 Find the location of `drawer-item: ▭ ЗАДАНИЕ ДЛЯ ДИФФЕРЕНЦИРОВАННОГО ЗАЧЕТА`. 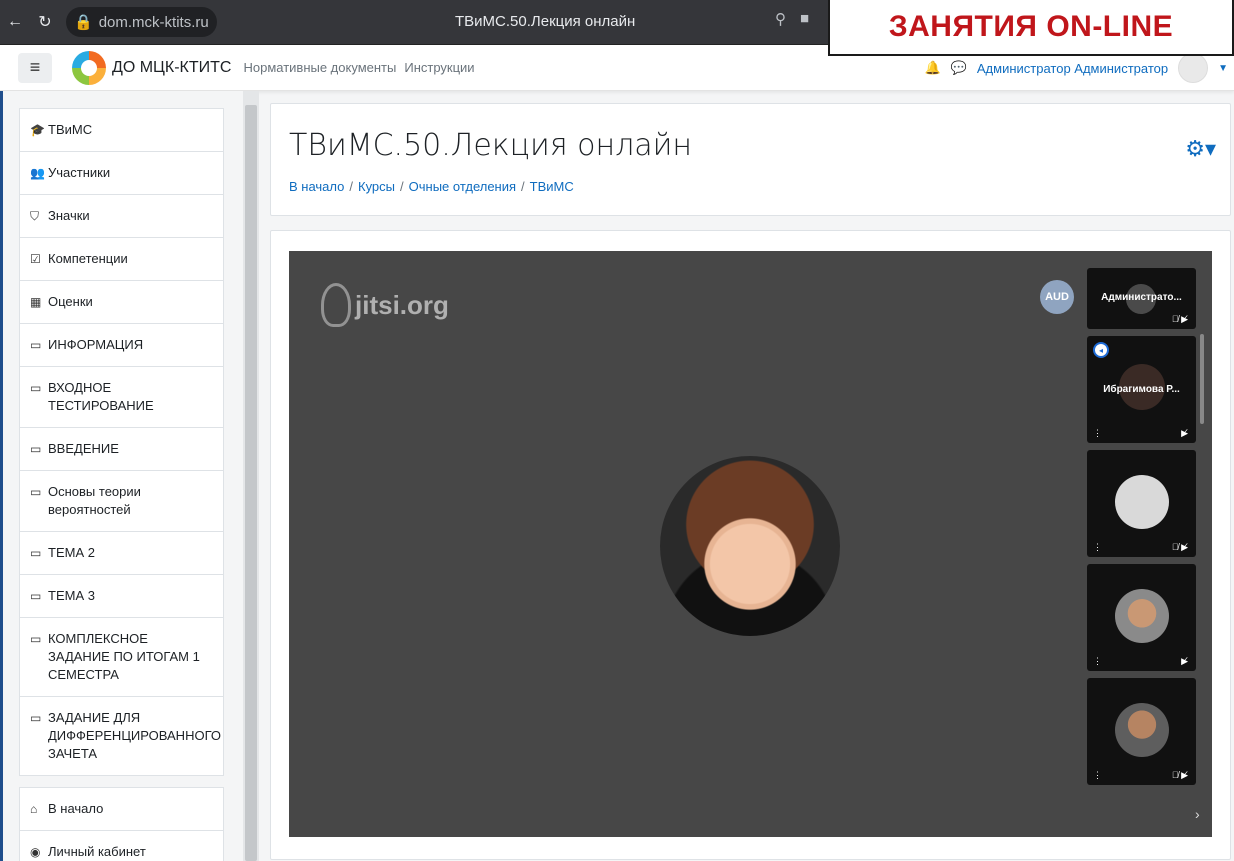

drawer-item: ▭ ЗАДАНИЕ ДЛЯ ДИФФЕРЕНЦИРОВАННОГО ЗАЧЕТА is located at coordinates (121, 736).